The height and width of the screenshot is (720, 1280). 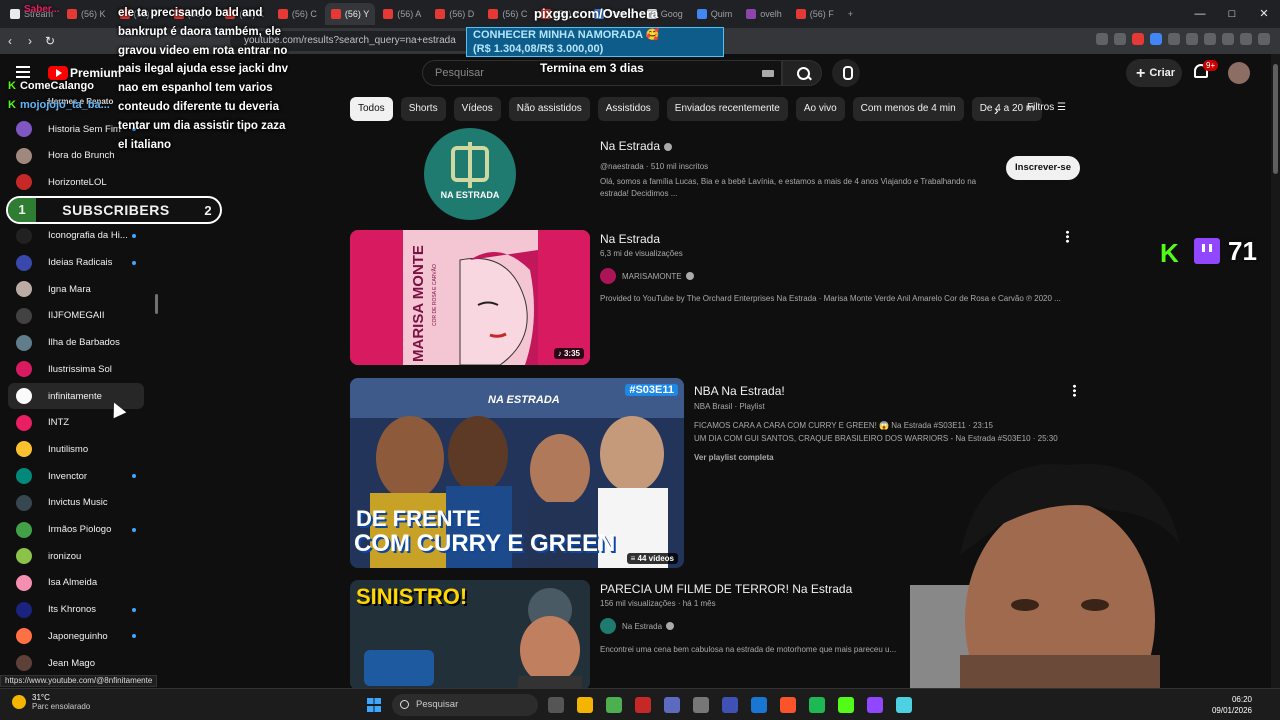 What do you see at coordinates (759, 705) in the screenshot?
I see `steam-icon` at bounding box center [759, 705].